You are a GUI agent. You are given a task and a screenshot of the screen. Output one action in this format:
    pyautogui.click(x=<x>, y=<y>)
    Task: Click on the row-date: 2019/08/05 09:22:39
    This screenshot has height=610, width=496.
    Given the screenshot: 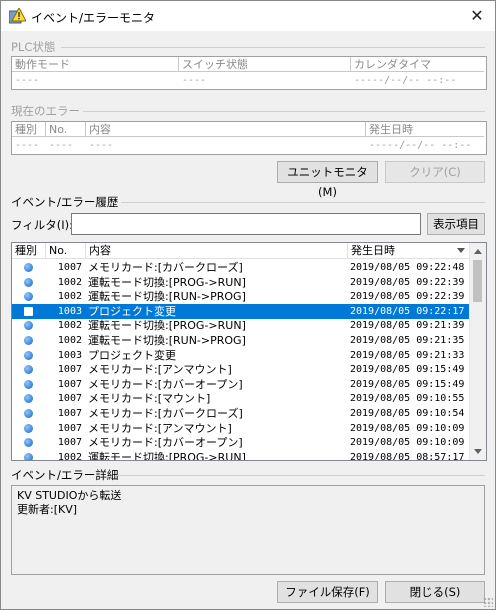 What is the action you would take?
    pyautogui.click(x=407, y=282)
    